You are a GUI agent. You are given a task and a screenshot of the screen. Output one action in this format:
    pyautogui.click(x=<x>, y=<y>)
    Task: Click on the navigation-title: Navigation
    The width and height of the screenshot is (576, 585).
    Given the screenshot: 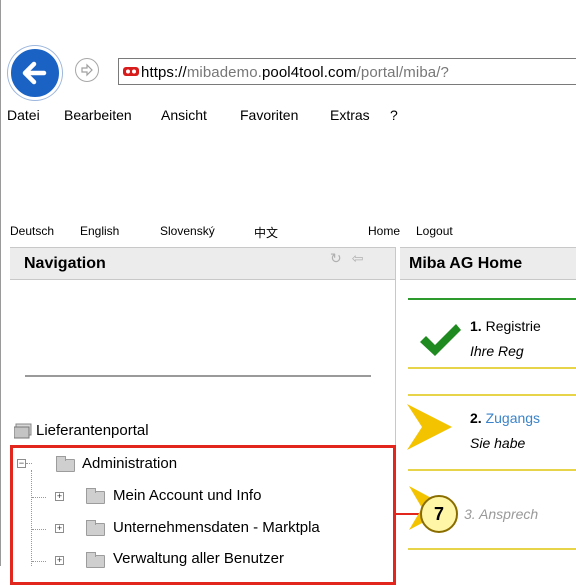 What is the action you would take?
    pyautogui.click(x=65, y=263)
    